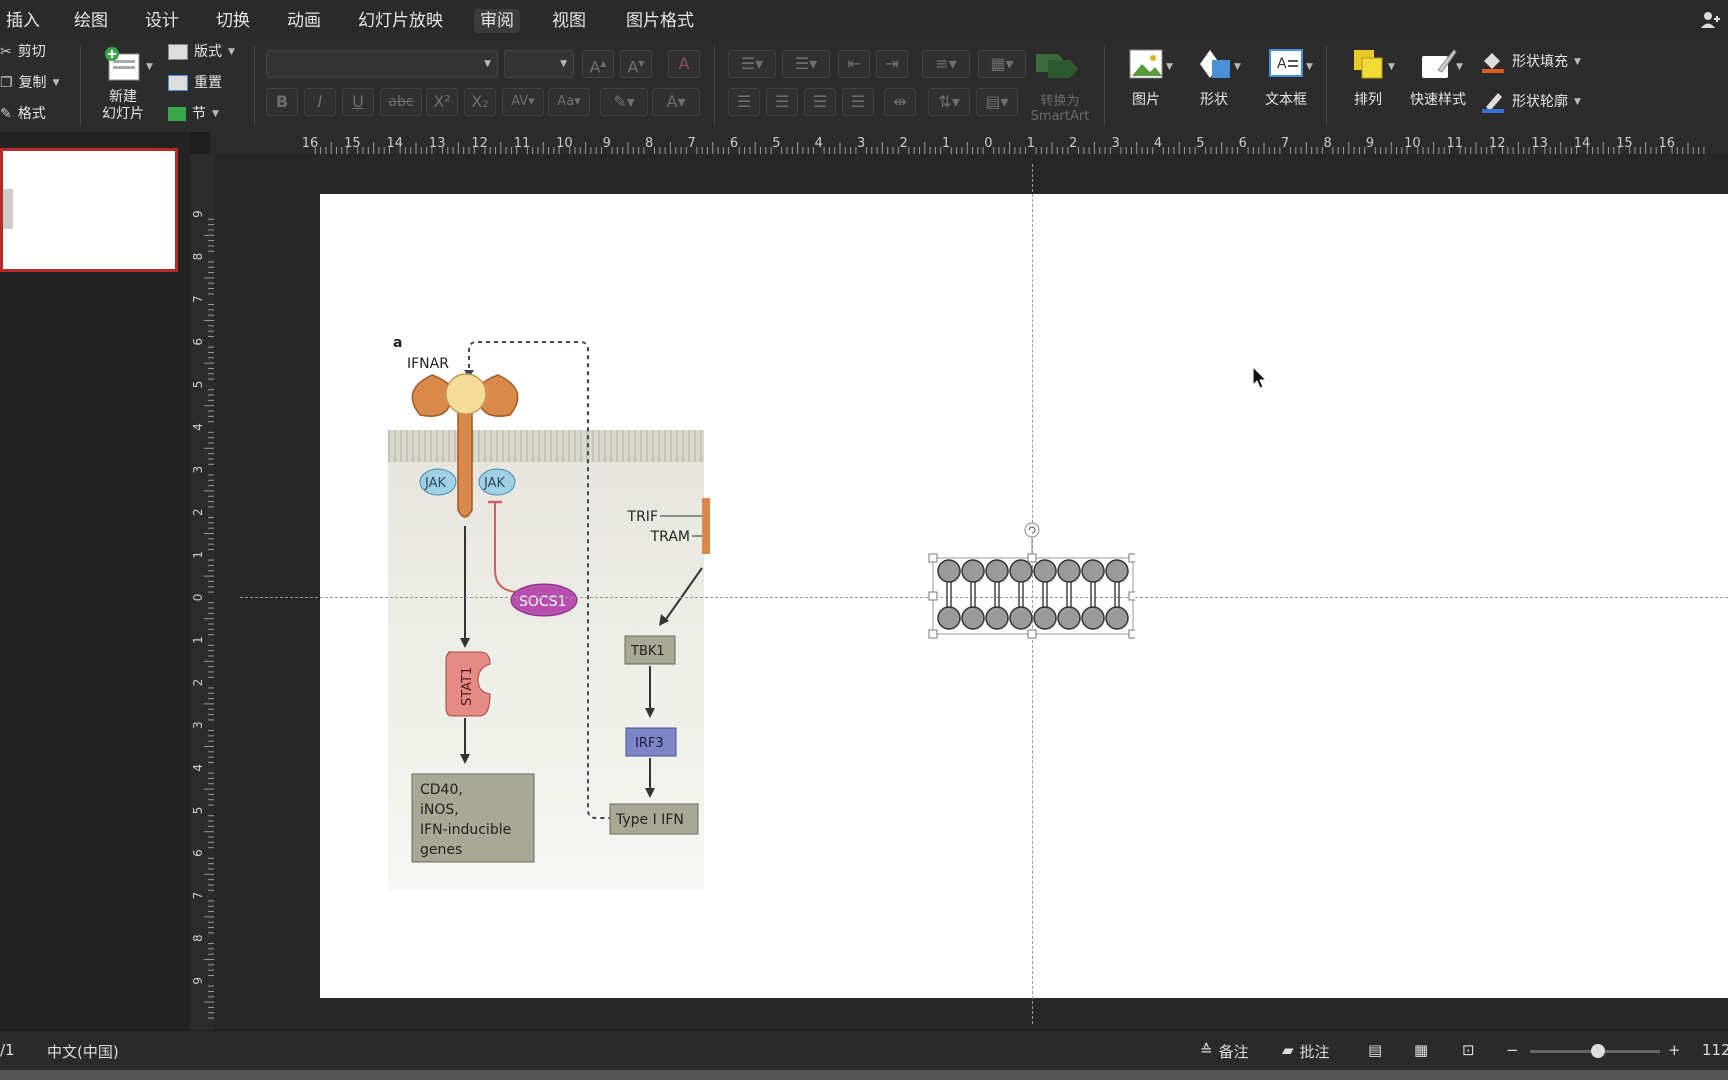 This screenshot has height=1080, width=1728. What do you see at coordinates (684, 64) in the screenshot?
I see `clear-format-button: A` at bounding box center [684, 64].